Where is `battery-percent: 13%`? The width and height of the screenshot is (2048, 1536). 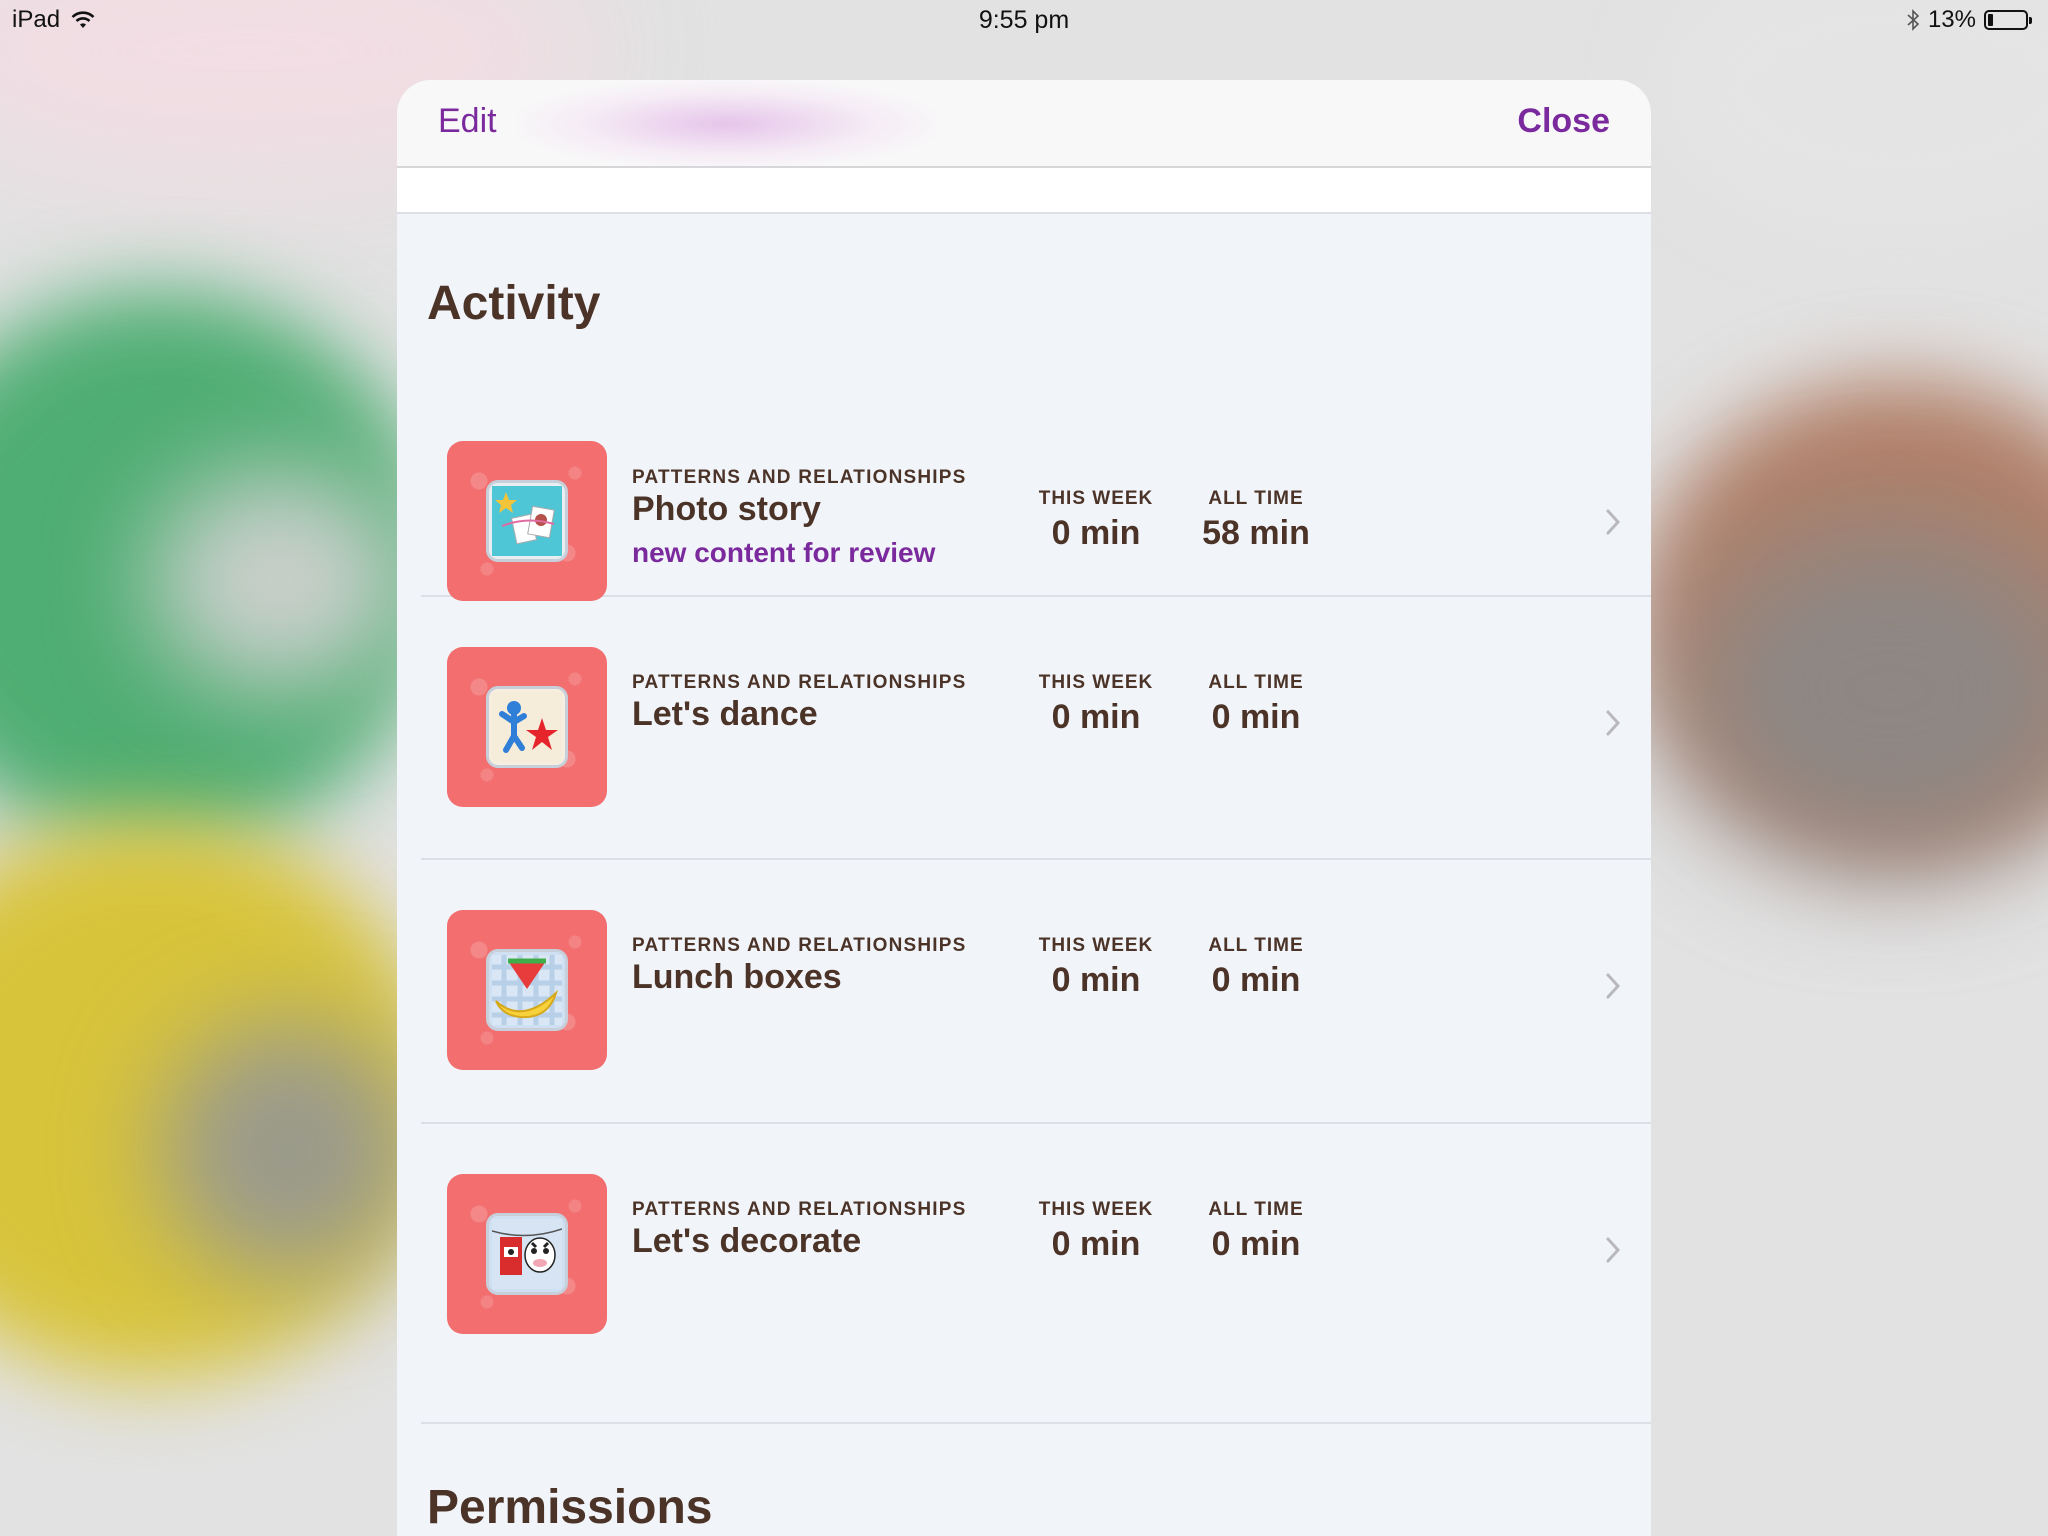 battery-percent: 13% is located at coordinates (1951, 19).